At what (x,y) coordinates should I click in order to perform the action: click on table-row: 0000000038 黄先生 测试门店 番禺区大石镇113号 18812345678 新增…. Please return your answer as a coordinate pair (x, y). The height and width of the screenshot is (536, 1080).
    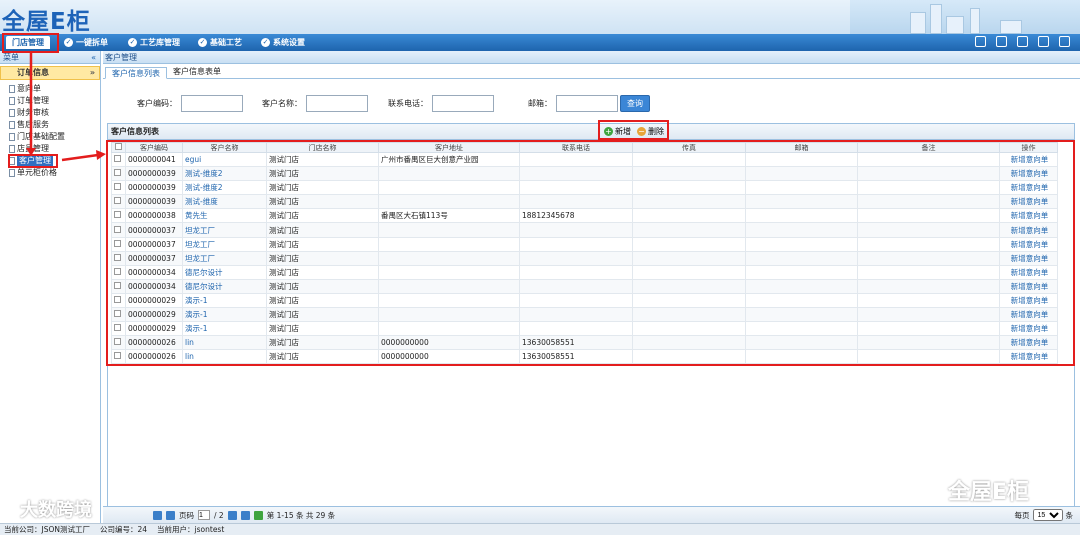
    Looking at the image, I should click on (584, 216).